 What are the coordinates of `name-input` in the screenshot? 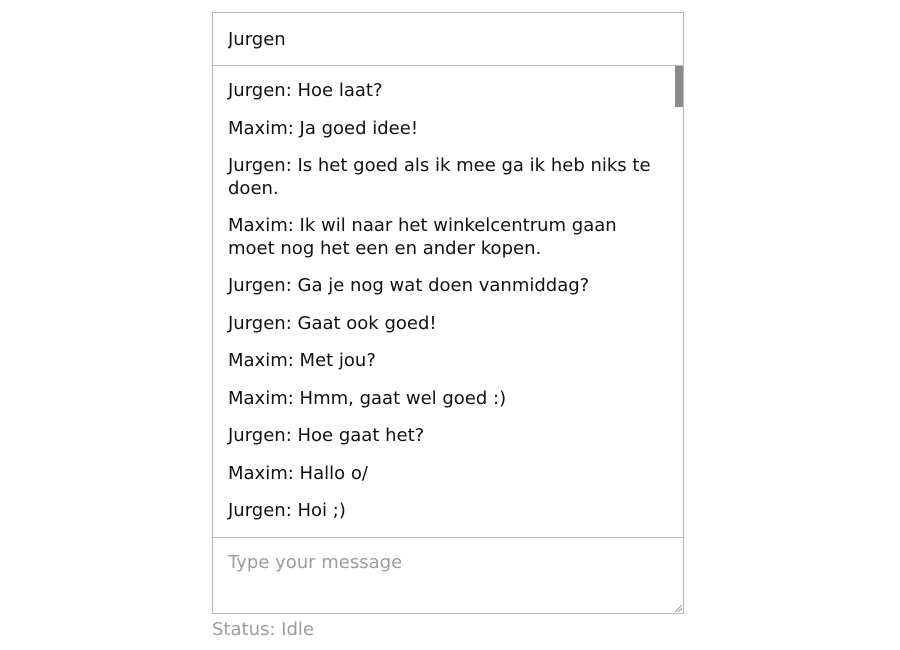 It's located at (448, 39).